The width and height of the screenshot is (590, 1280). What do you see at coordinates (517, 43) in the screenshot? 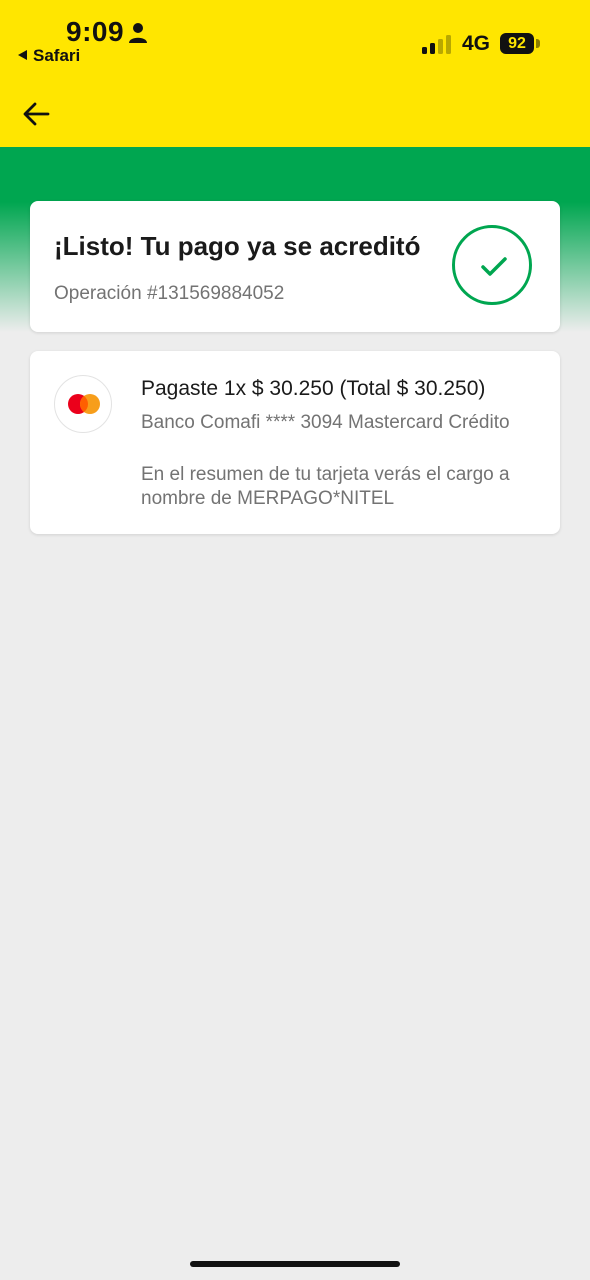
I see `battery-icon: 92` at bounding box center [517, 43].